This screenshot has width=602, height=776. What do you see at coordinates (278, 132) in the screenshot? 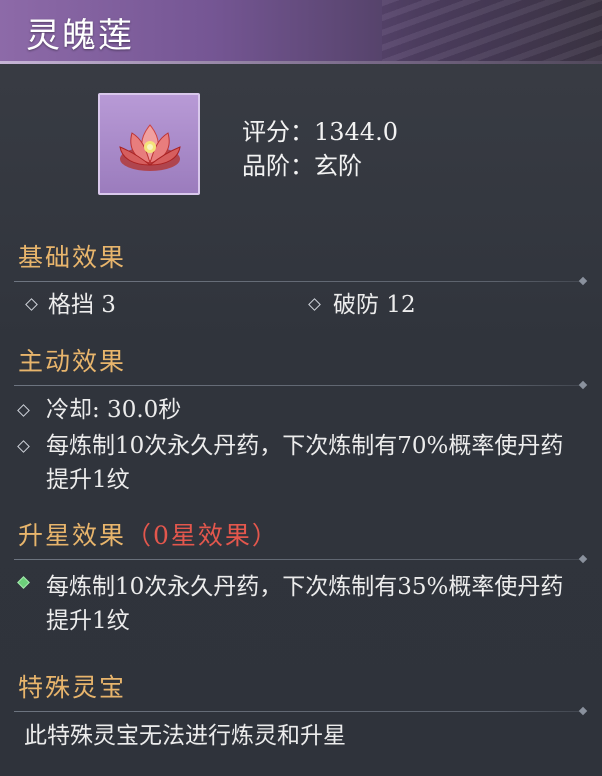
I see `score-label: 评分：` at bounding box center [278, 132].